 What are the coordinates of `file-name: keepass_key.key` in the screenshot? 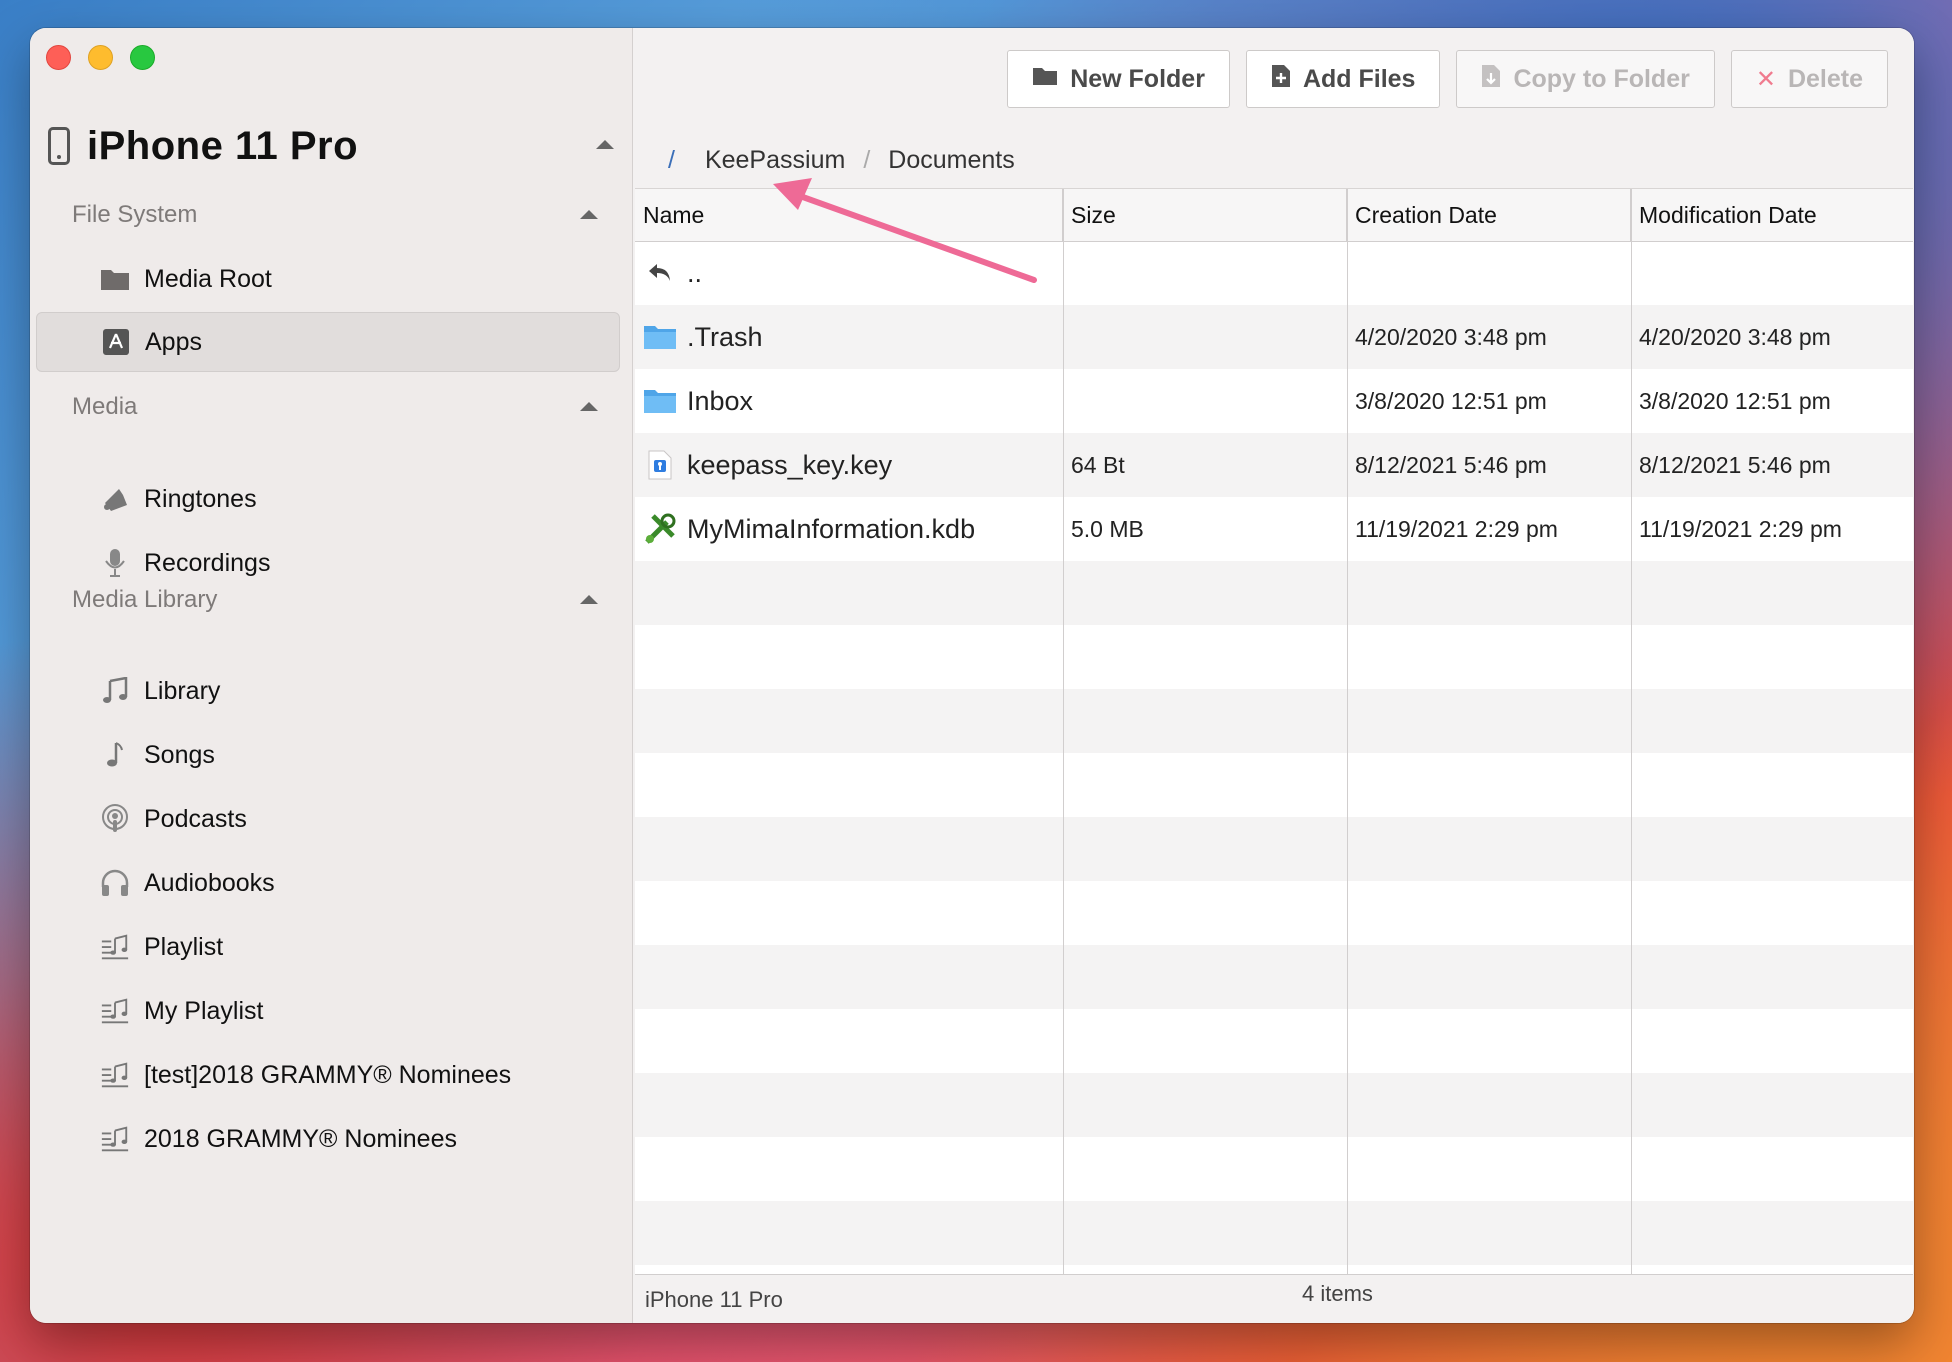 It's located at (790, 464).